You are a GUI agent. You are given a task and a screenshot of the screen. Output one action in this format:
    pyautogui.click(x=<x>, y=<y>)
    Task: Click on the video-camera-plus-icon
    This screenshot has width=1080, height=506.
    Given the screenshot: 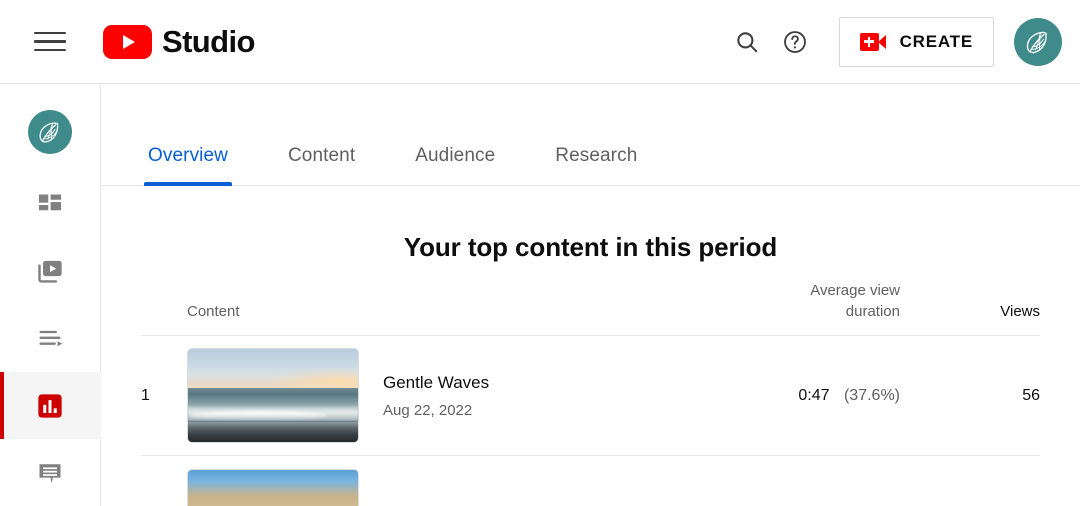 What is the action you would take?
    pyautogui.click(x=872, y=41)
    